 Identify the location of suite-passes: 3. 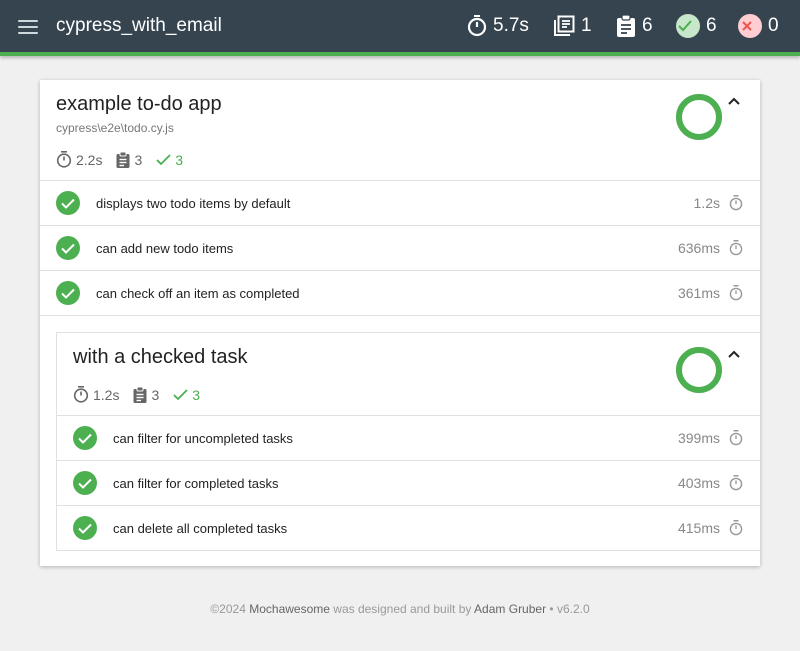
(169, 160).